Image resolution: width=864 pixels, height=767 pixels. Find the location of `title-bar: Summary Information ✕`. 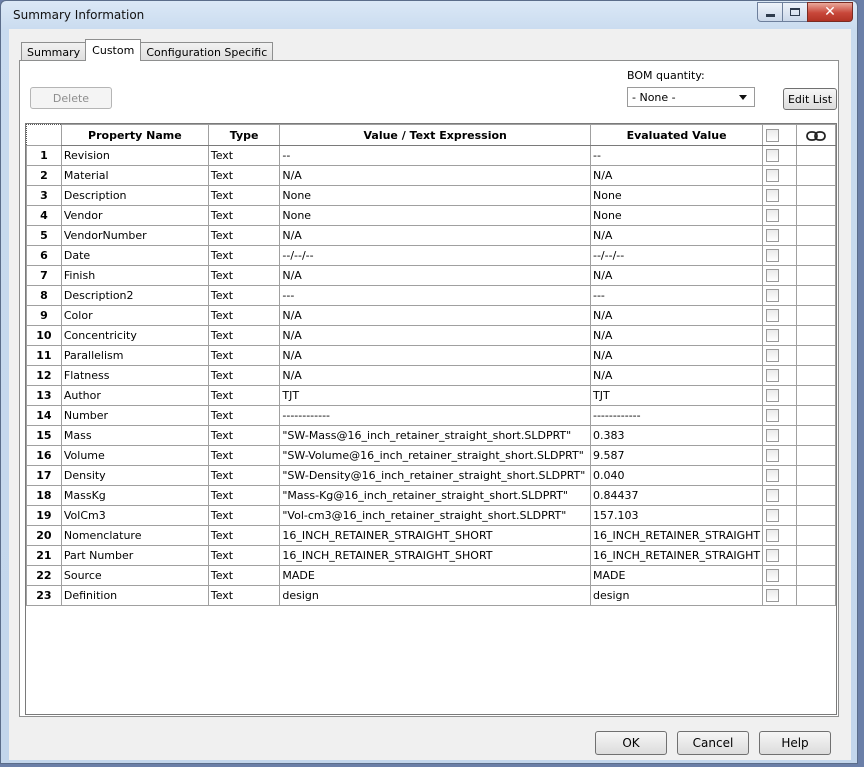

title-bar: Summary Information ✕ is located at coordinates (429, 15).